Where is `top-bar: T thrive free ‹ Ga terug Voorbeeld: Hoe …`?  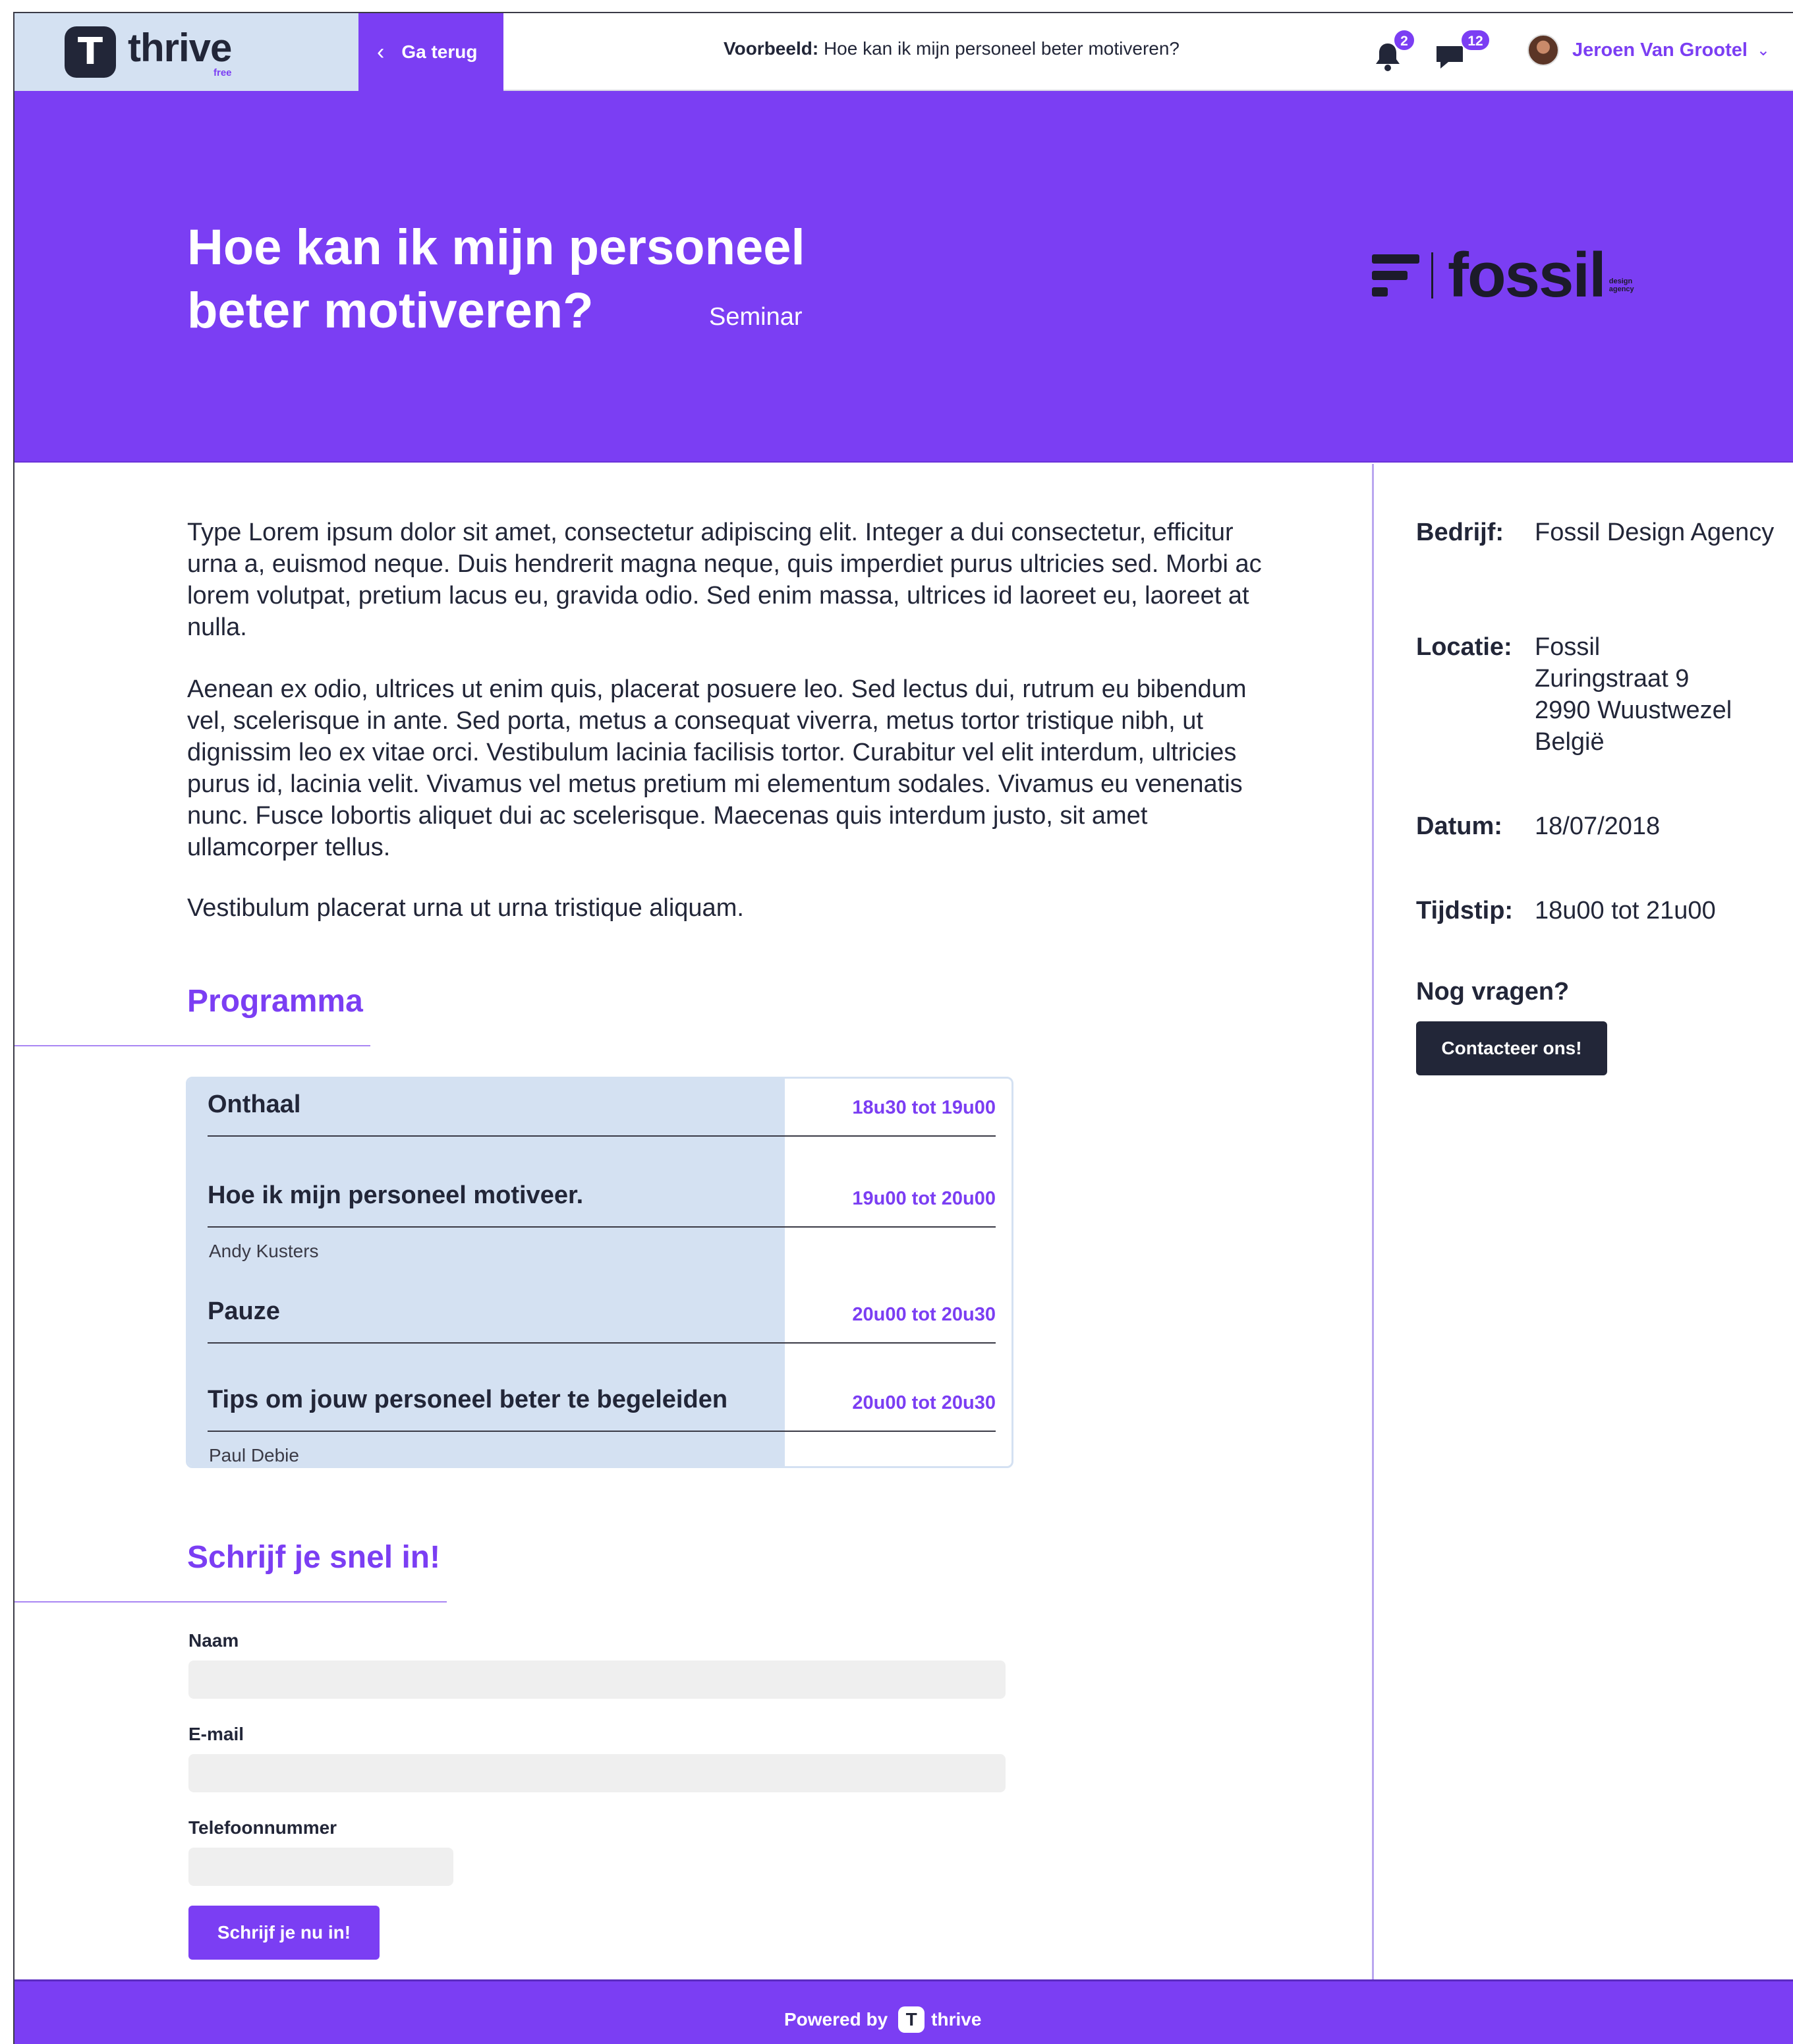
top-bar: T thrive free ‹ Ga terug Voorbeeld: Hoe … is located at coordinates (903, 52).